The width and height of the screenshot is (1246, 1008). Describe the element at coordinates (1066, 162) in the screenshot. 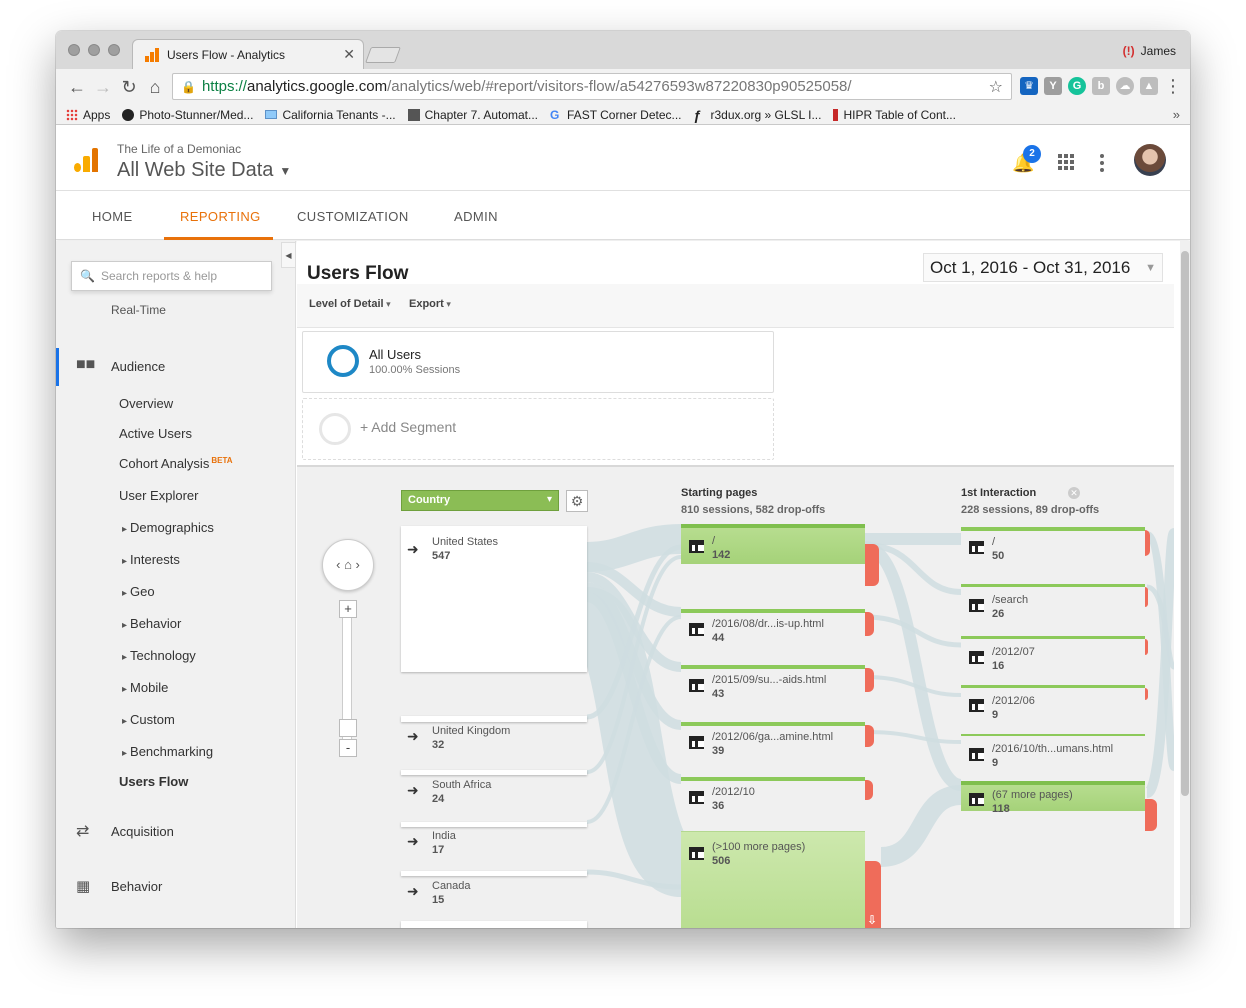

I see `apps-launcher-icon` at that location.